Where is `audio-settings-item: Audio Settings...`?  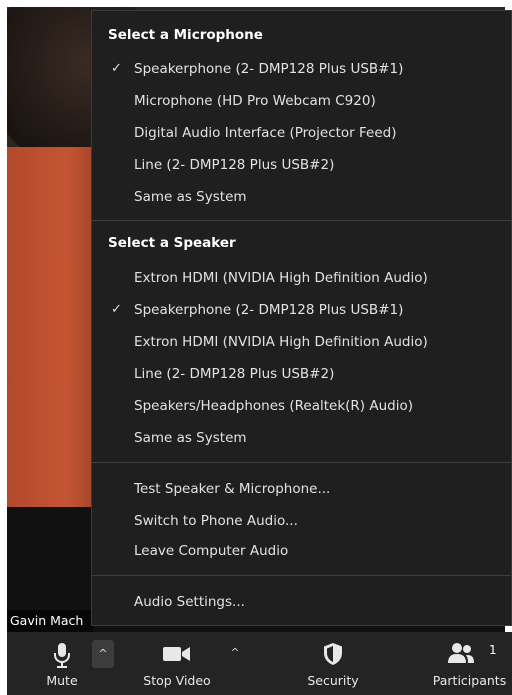 audio-settings-item: Audio Settings... is located at coordinates (301, 602).